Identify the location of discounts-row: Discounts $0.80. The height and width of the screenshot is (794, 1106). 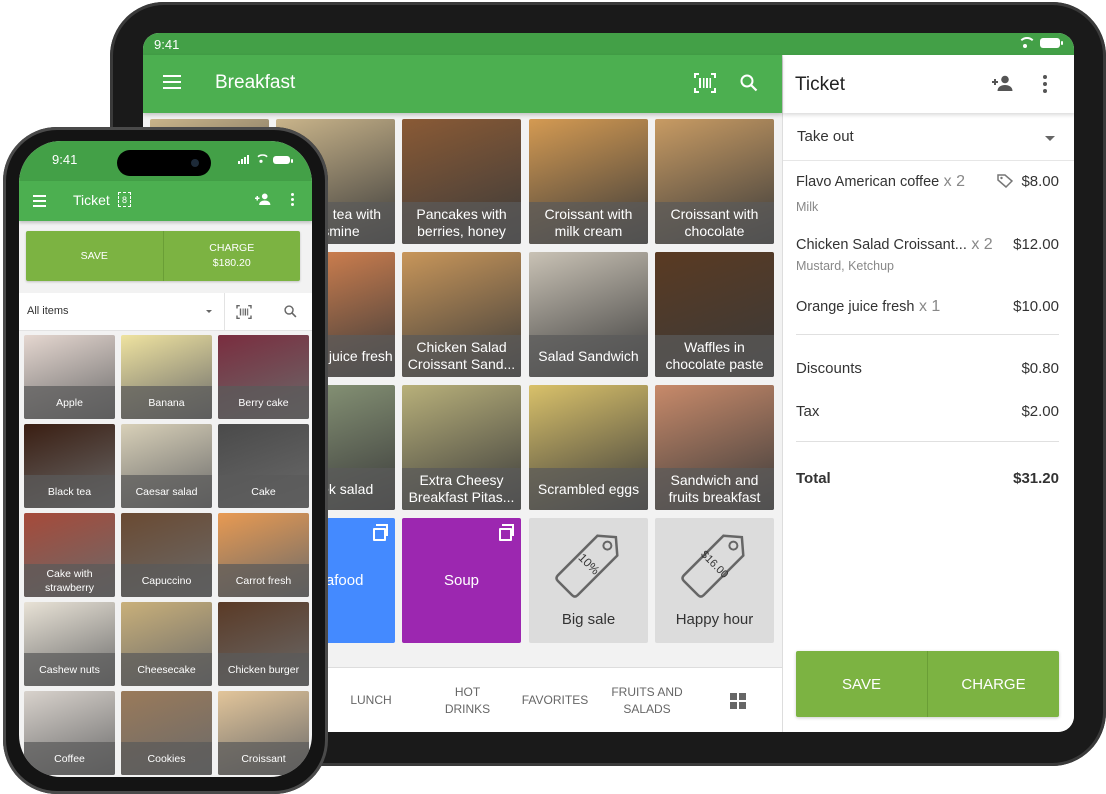
(927, 368).